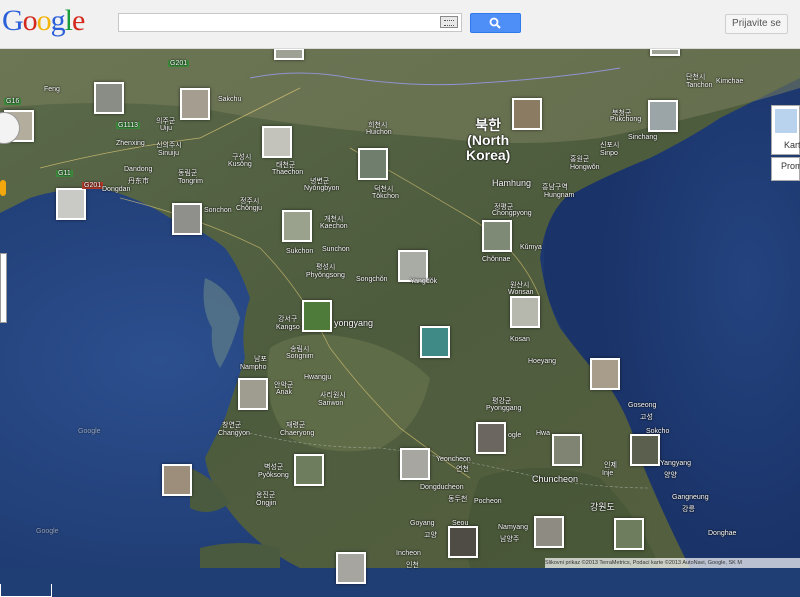 The width and height of the screenshot is (800, 597). I want to click on place-label: 단천시, so click(696, 77).